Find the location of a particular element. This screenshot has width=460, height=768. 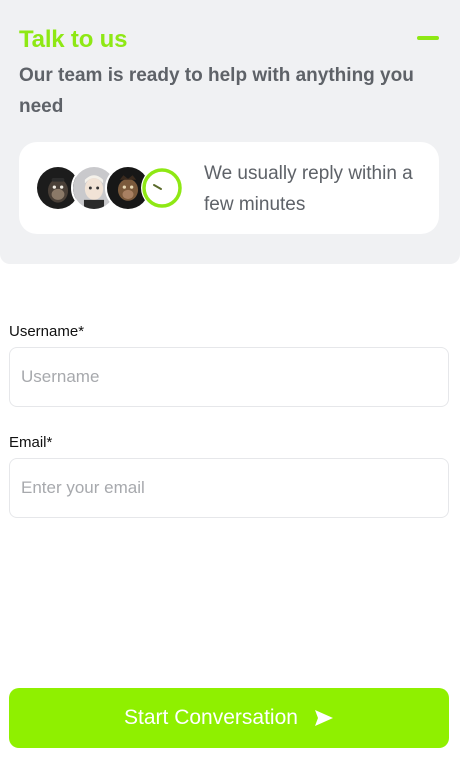

header-title: Talk to us is located at coordinates (73, 39).